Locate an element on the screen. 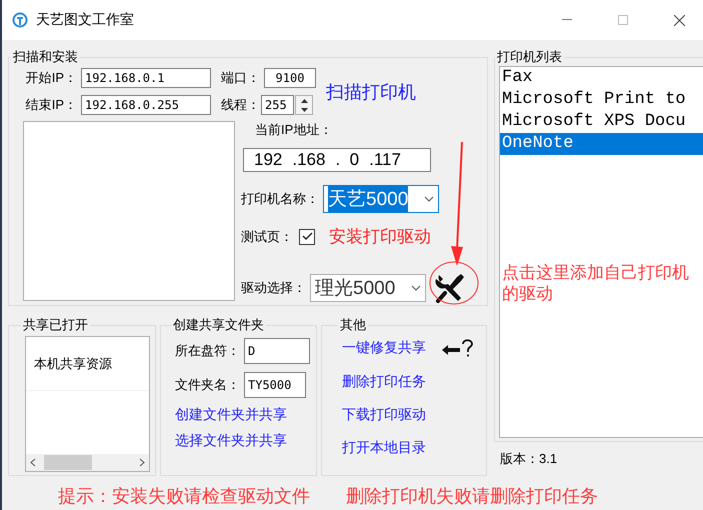 The height and width of the screenshot is (510, 703). minimize-icon is located at coordinates (567, 20).